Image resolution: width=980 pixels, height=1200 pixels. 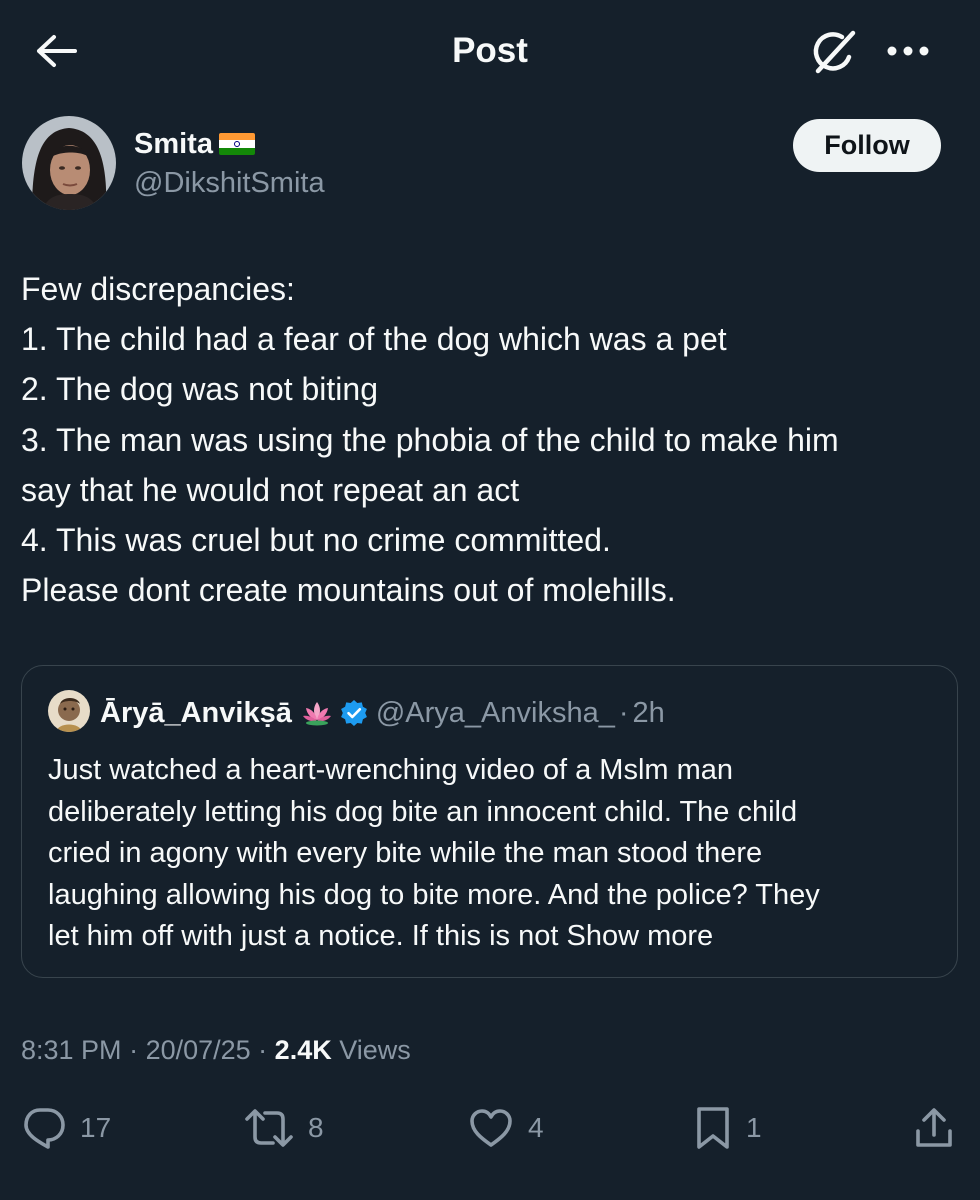 I want to click on back-button, so click(x=56, y=51).